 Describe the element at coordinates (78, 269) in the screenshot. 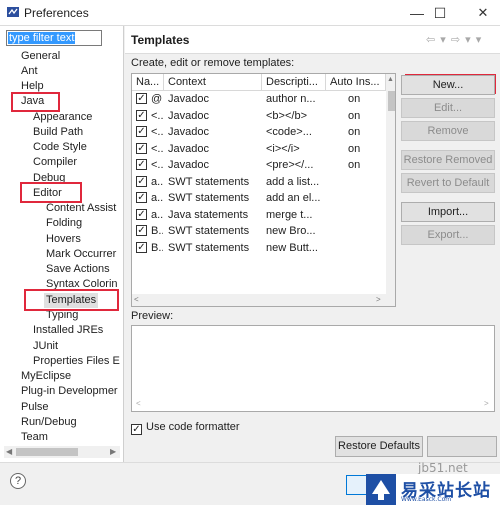

I see `tree-item-save-actions: Save Actions` at that location.